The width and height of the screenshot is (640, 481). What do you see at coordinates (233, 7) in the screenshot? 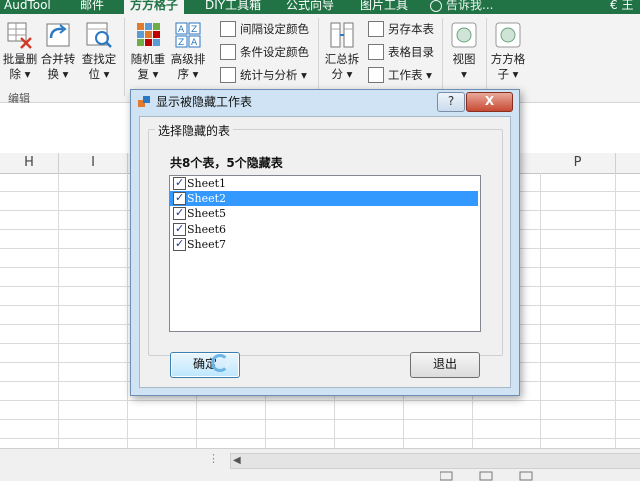
I see `tab-diy-toolbox: DIY工具箱` at bounding box center [233, 7].